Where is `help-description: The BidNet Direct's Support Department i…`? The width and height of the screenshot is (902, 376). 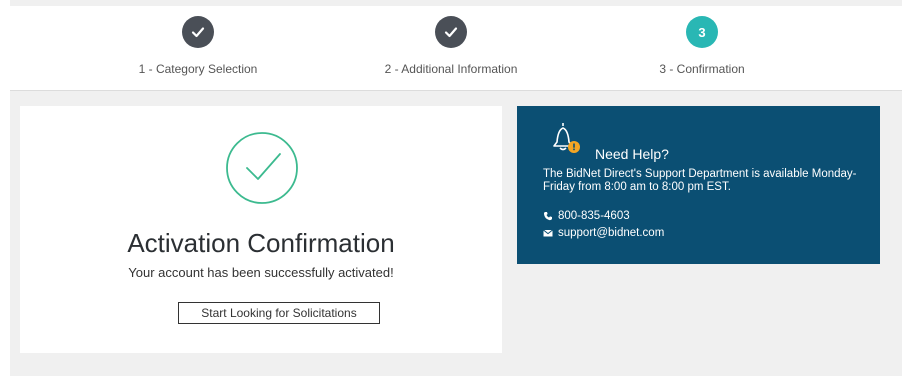 help-description: The BidNet Direct's Support Department i… is located at coordinates (700, 180).